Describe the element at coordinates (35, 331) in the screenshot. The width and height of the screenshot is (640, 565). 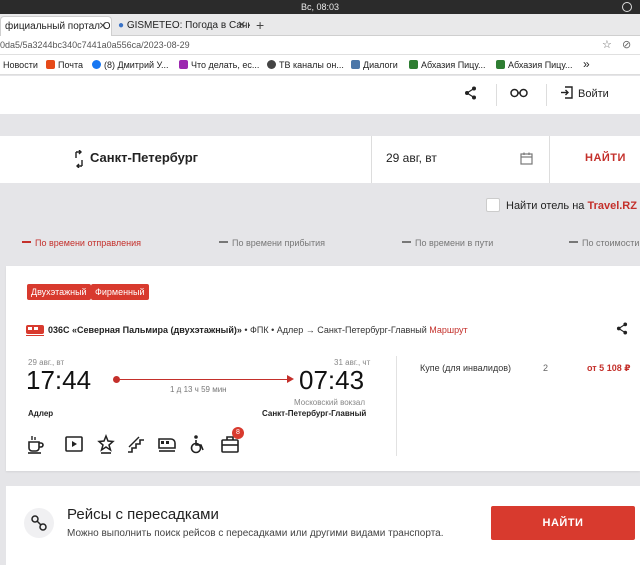
I see `train-icon` at that location.